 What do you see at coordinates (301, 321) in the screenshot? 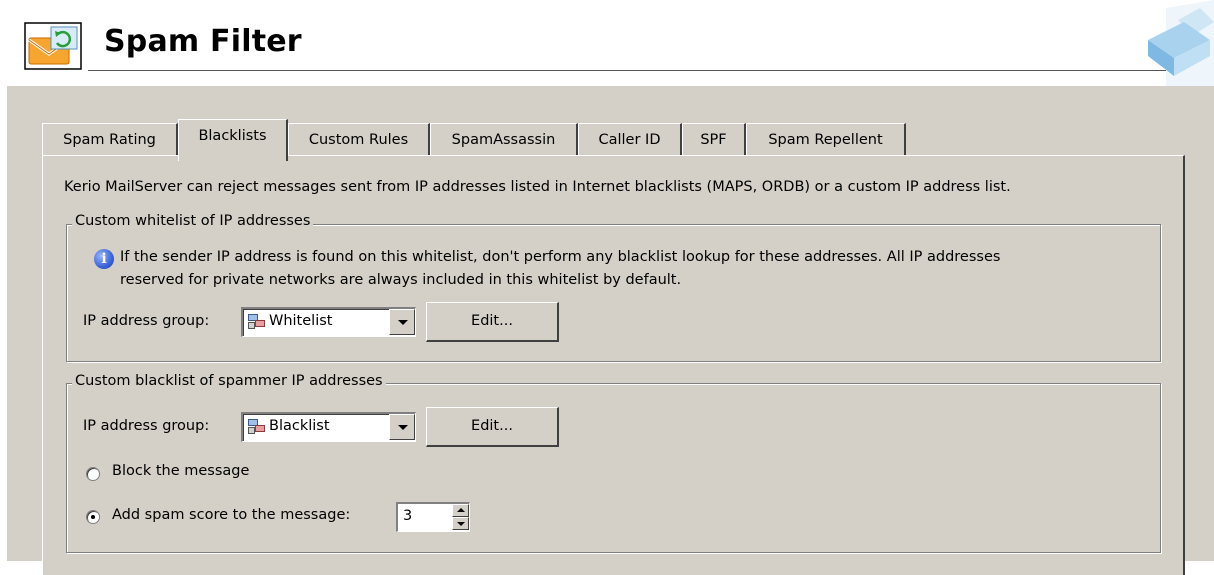
I see `whitelist-ip-group-value: Whitelist` at bounding box center [301, 321].